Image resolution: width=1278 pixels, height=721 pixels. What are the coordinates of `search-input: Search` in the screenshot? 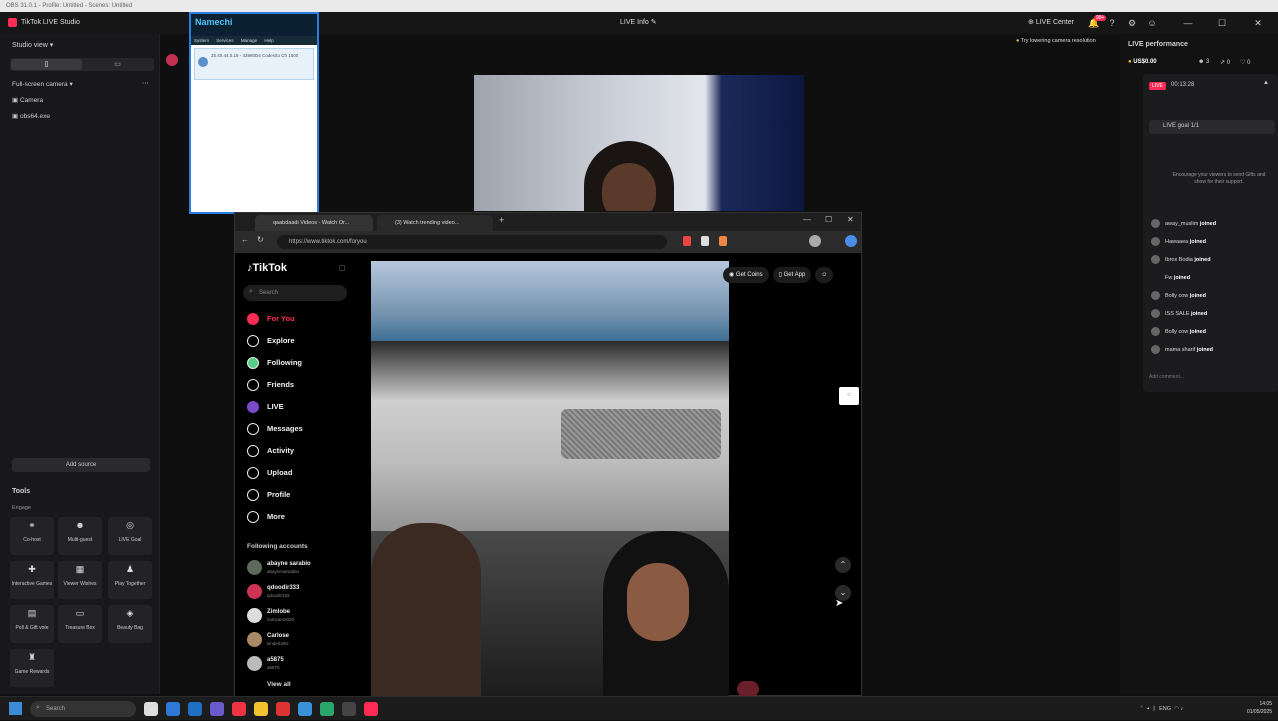 It's located at (295, 293).